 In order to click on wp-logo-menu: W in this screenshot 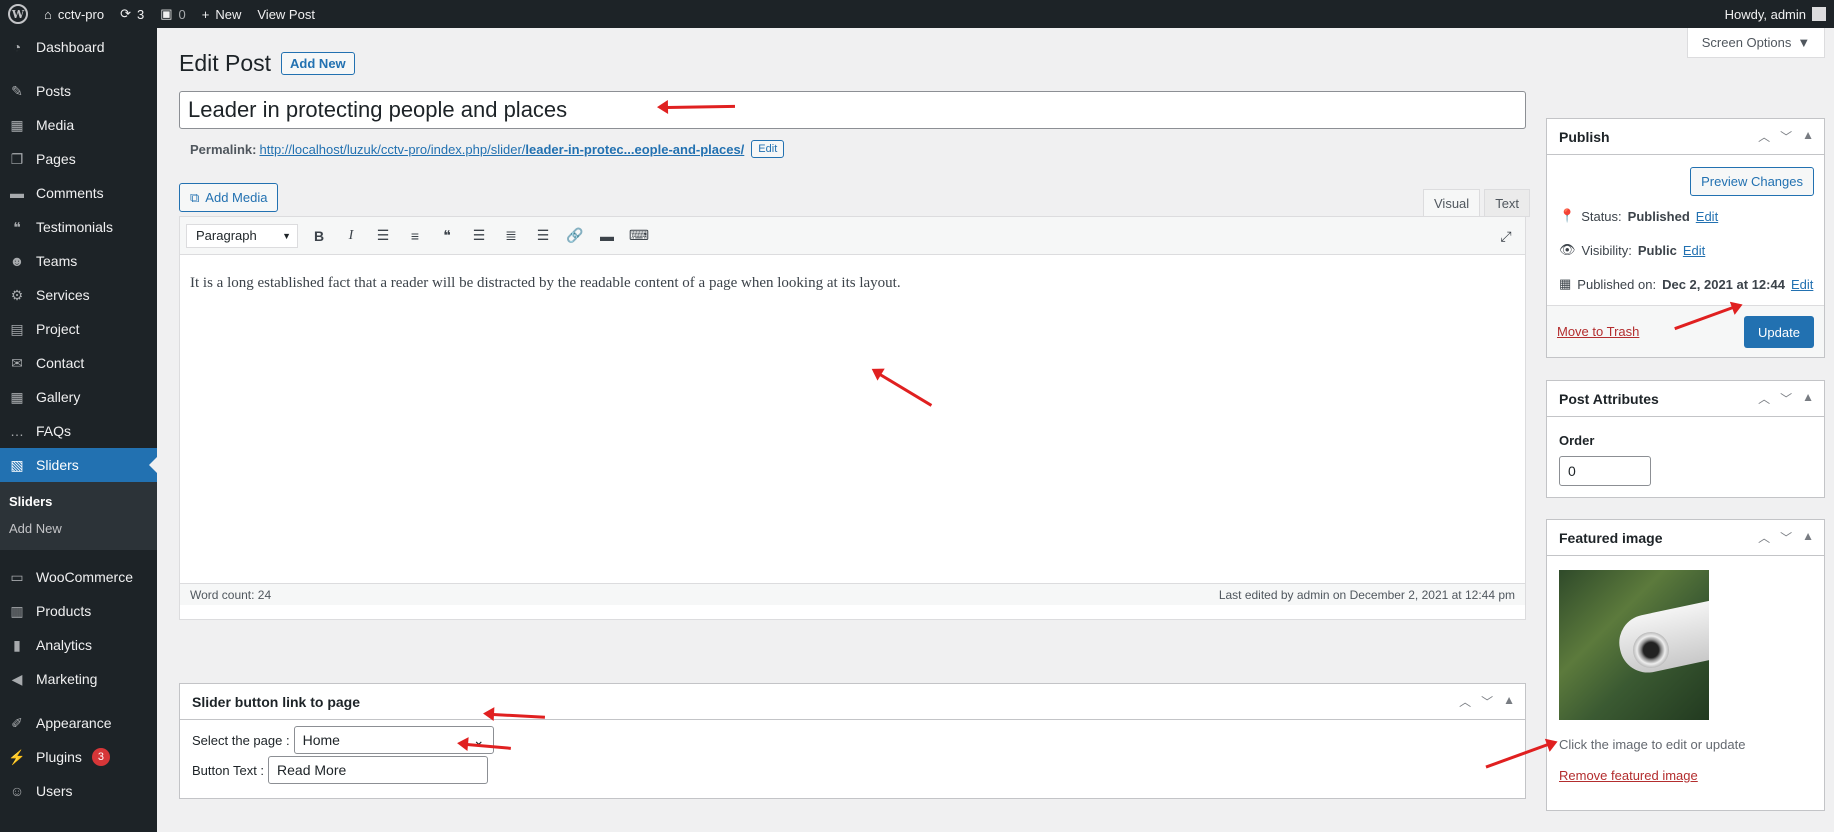, I will do `click(18, 14)`.